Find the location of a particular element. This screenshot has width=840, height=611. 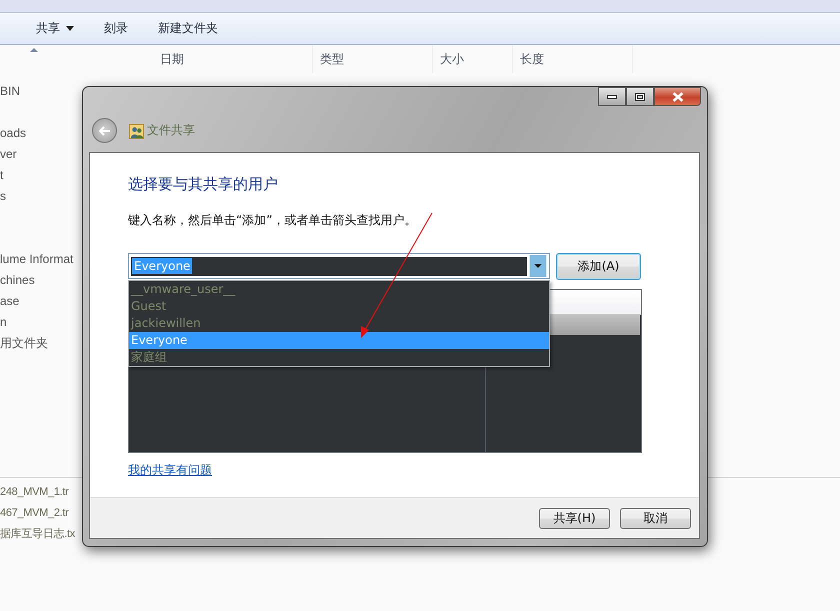

minimize-icon is located at coordinates (612, 96).